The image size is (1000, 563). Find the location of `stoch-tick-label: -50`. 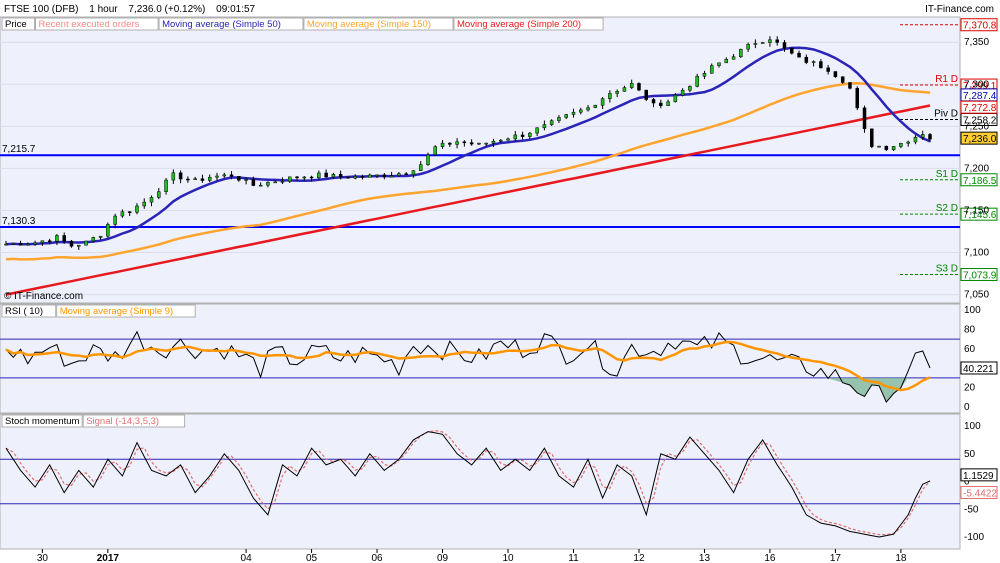

stoch-tick-label: -50 is located at coordinates (971, 509).